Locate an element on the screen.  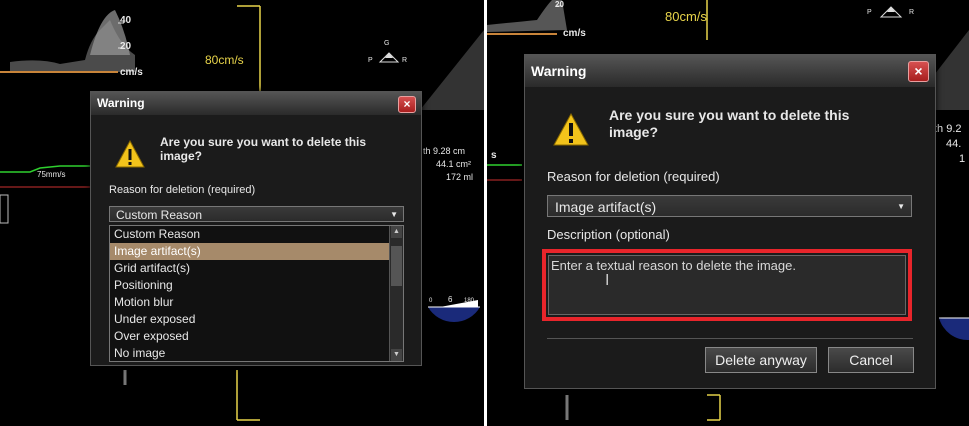
description-label: Description (optional) is located at coordinates (608, 234).